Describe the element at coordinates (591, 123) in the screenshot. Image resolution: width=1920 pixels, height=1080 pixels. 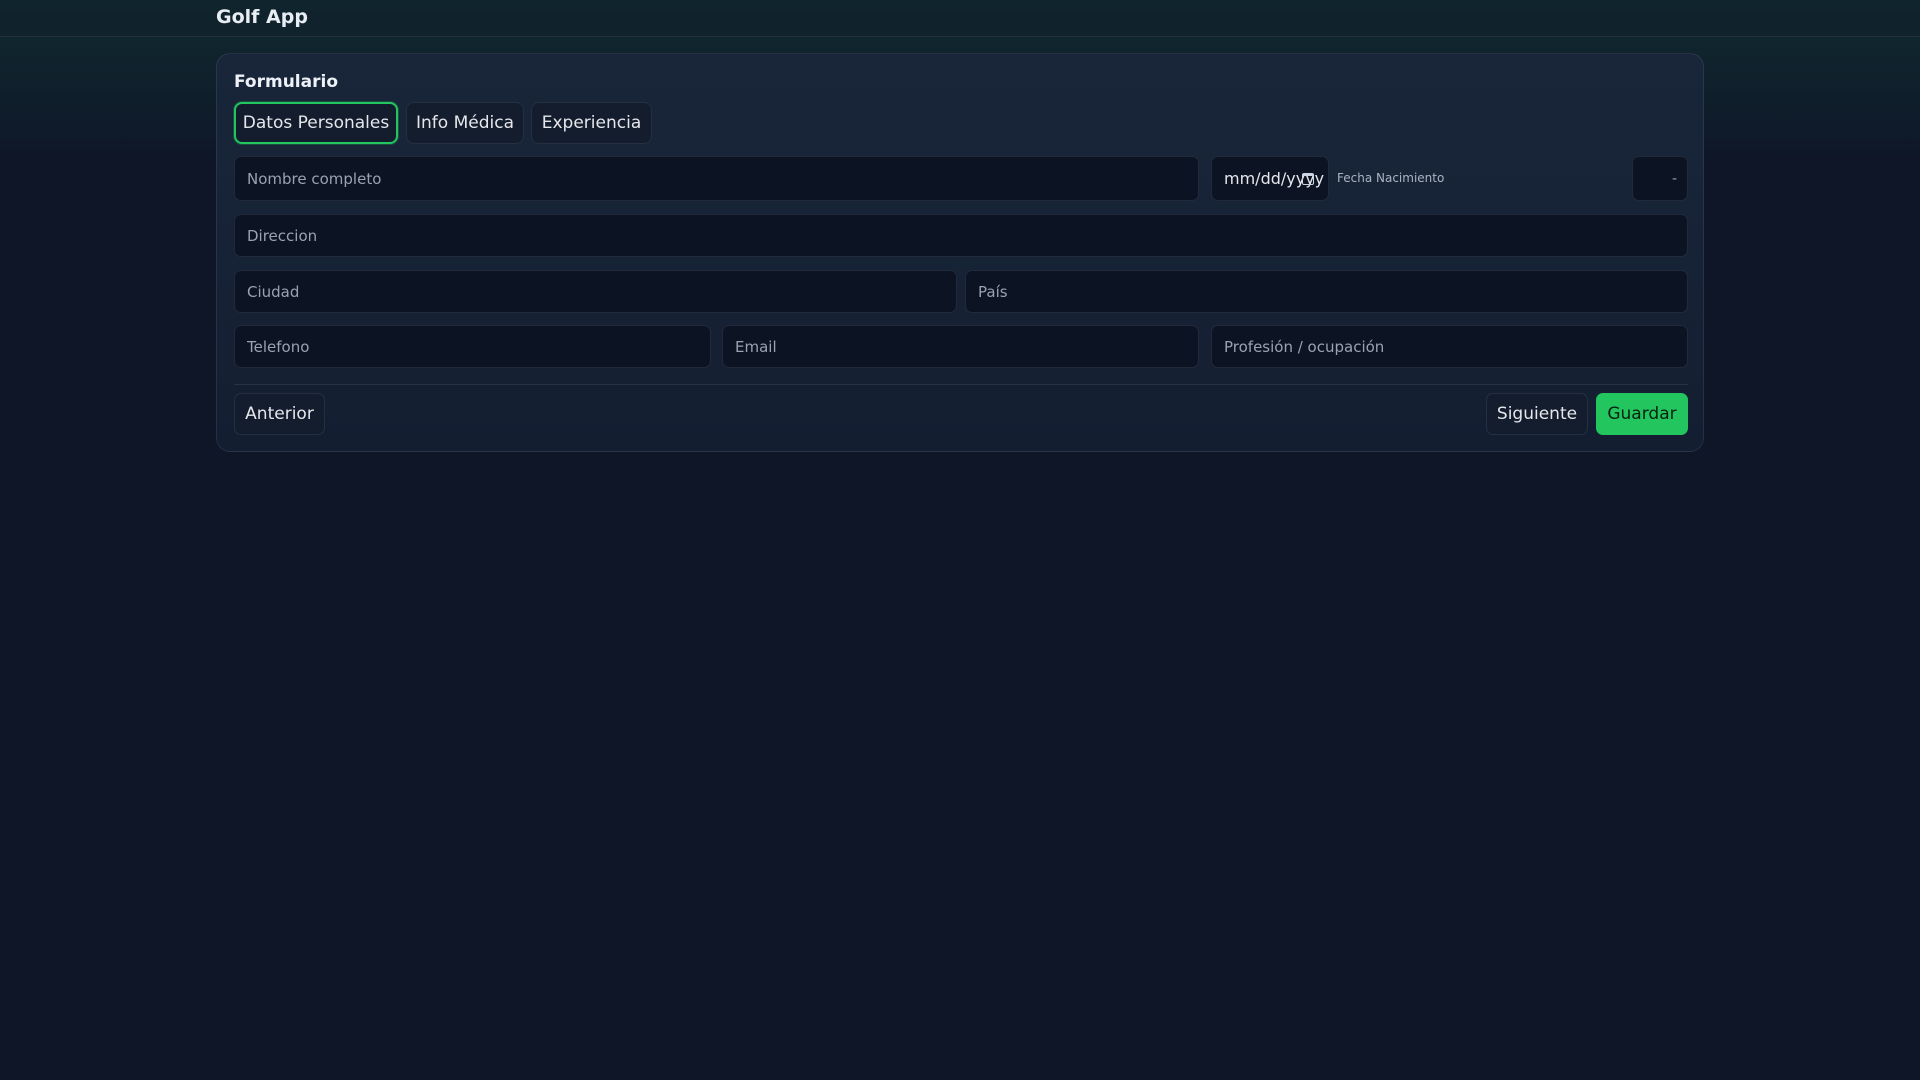
I see `tab-experiencia: Experiencia` at that location.